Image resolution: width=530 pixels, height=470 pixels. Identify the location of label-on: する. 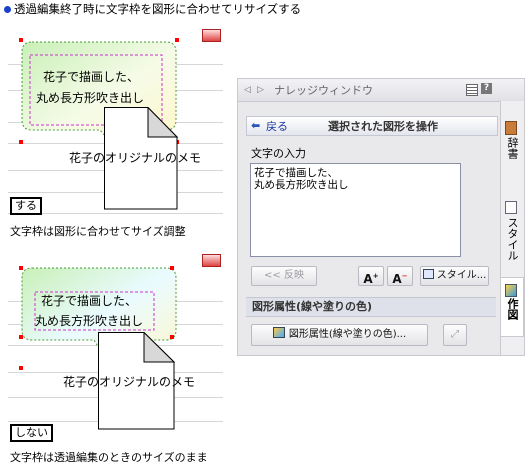
(26, 206).